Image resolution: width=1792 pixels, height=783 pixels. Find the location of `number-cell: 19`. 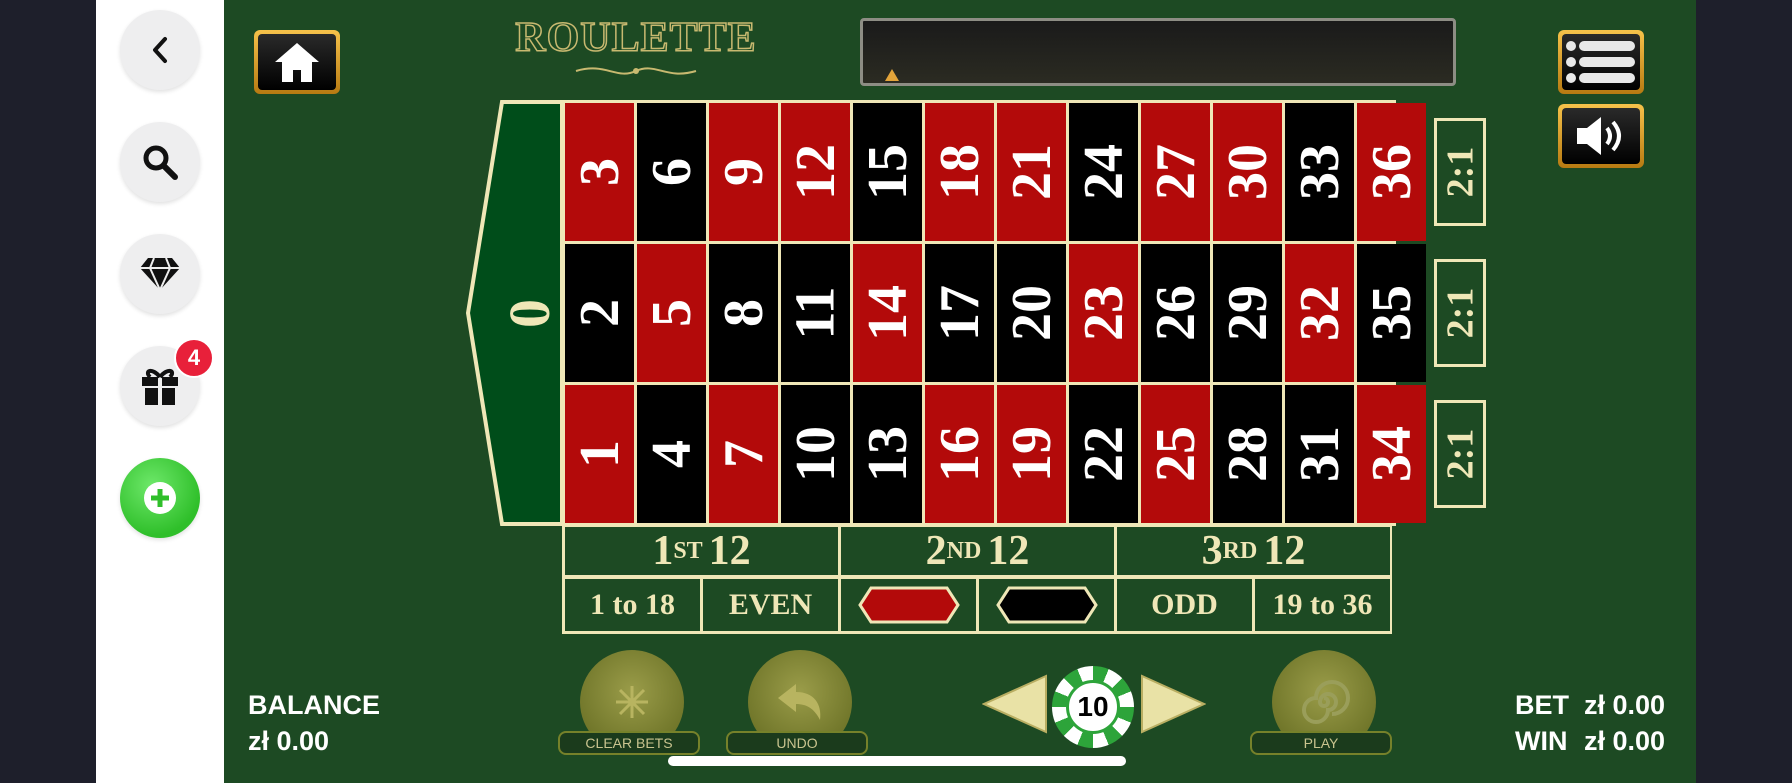

number-cell: 19 is located at coordinates (1031, 454).